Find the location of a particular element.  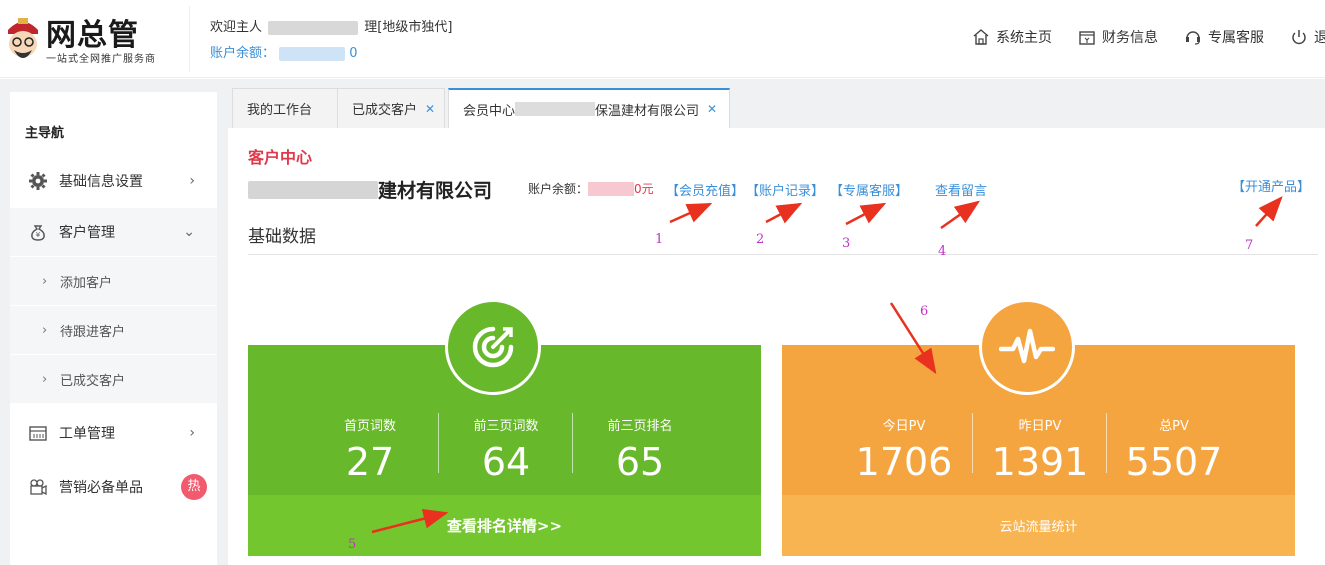

redacted-company-name is located at coordinates (313, 189).